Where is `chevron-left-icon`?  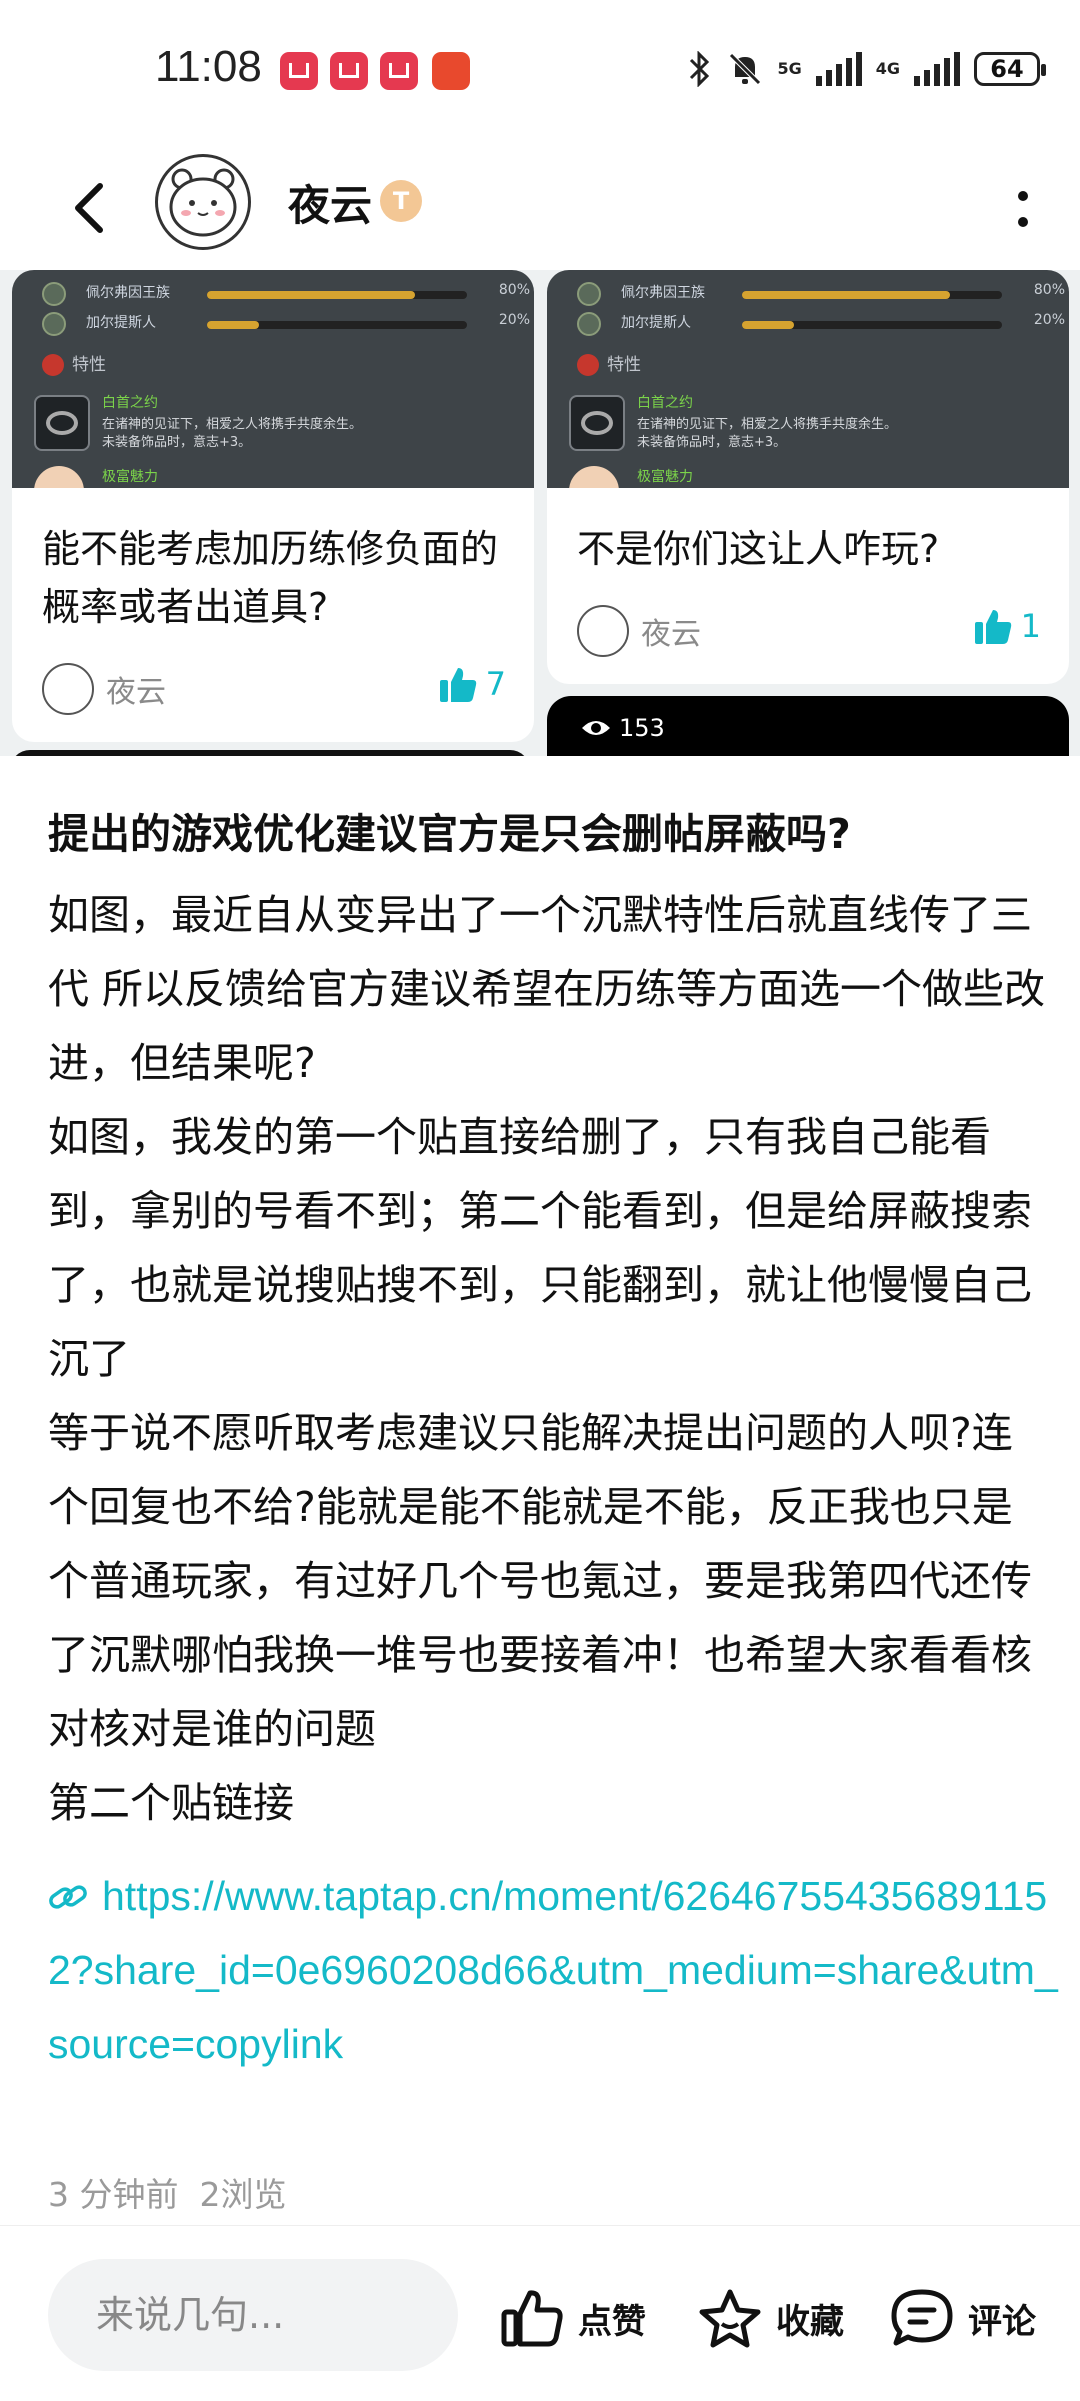 chevron-left-icon is located at coordinates (92, 208).